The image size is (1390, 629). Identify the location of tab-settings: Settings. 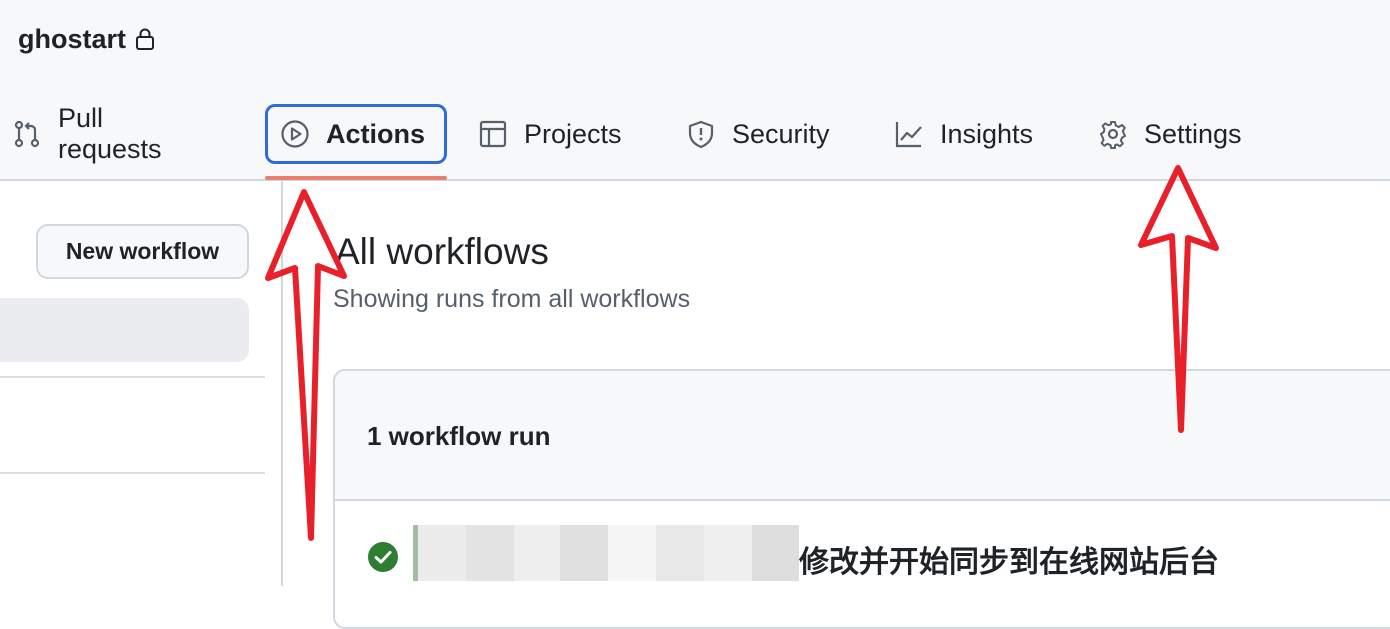
(1170, 134).